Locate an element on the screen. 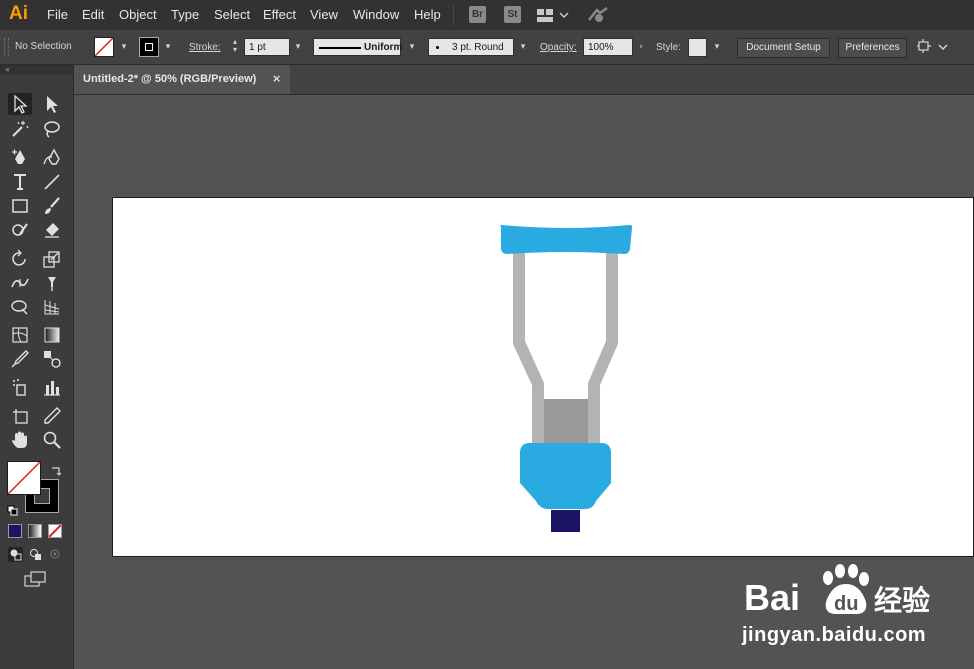  curvature-tool-icon is located at coordinates (52, 157).